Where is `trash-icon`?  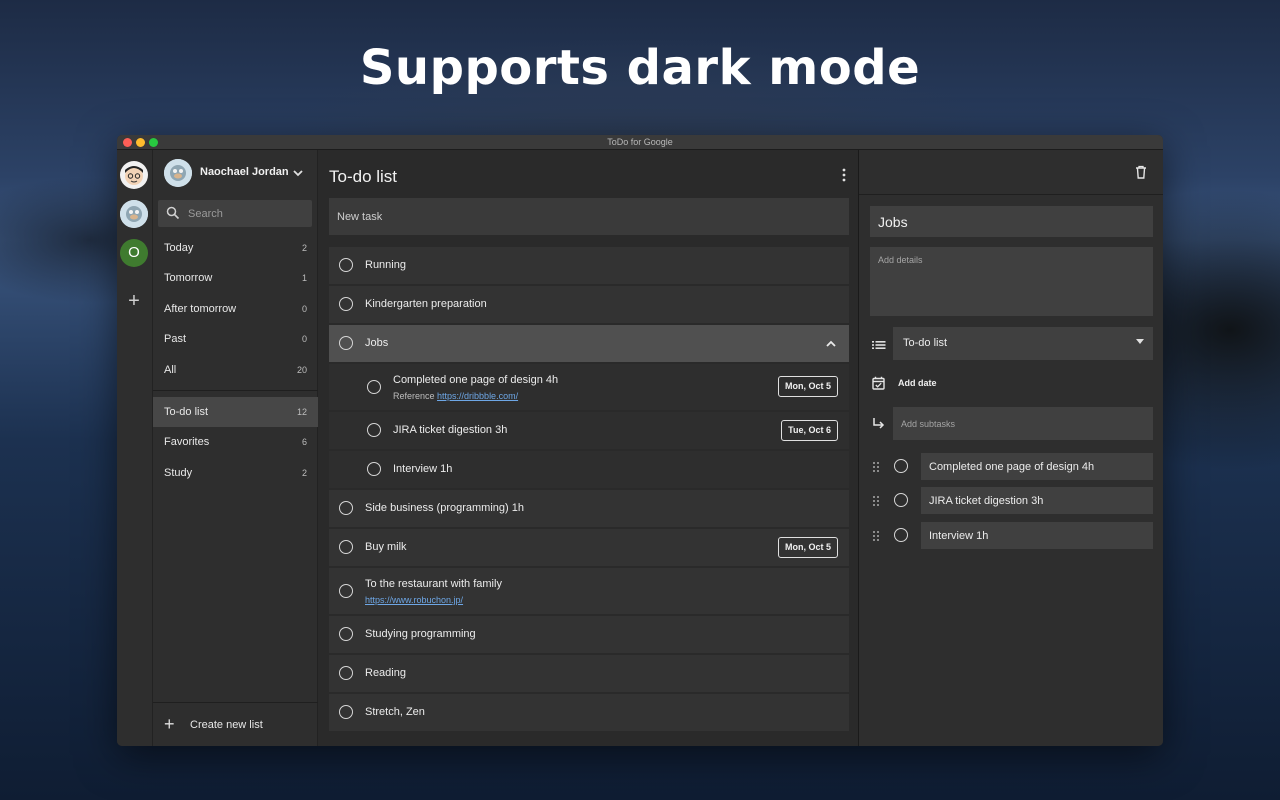
trash-icon is located at coordinates (1141, 174).